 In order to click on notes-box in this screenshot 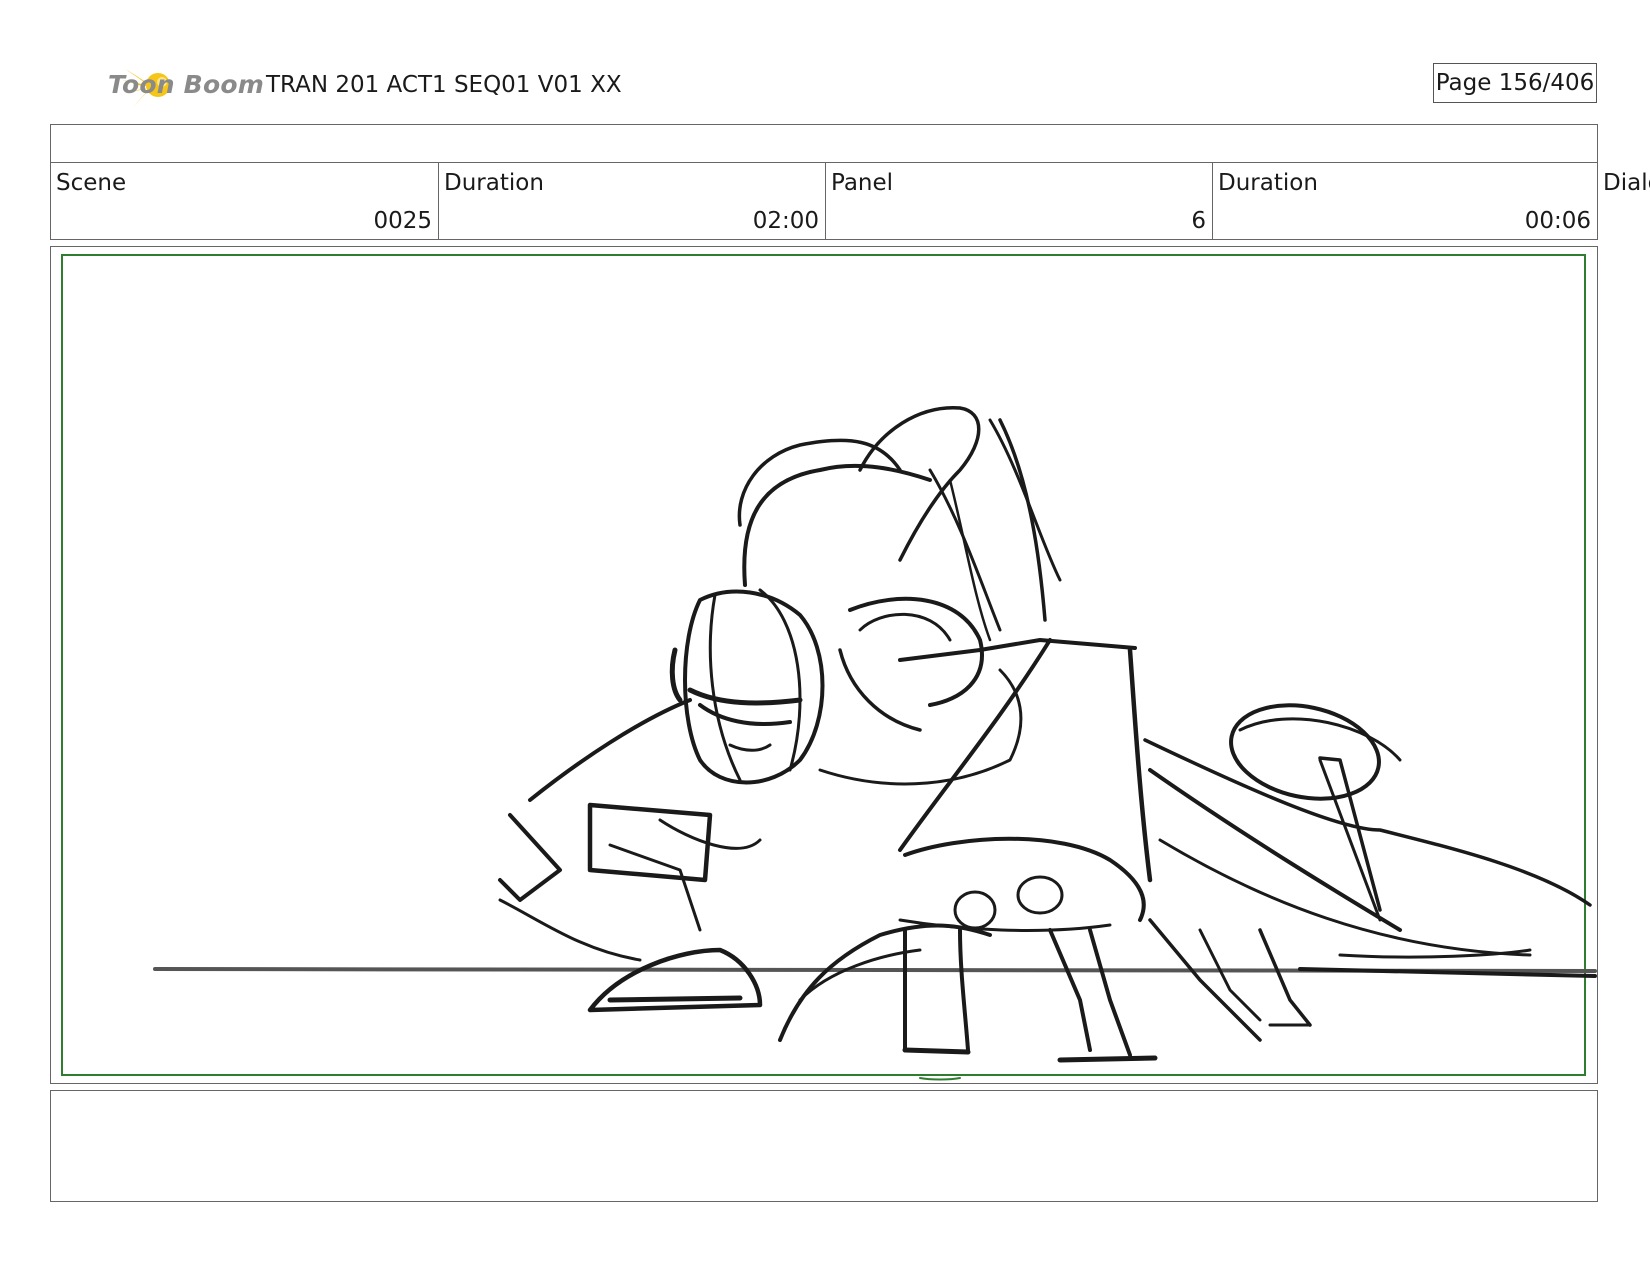, I will do `click(824, 1146)`.